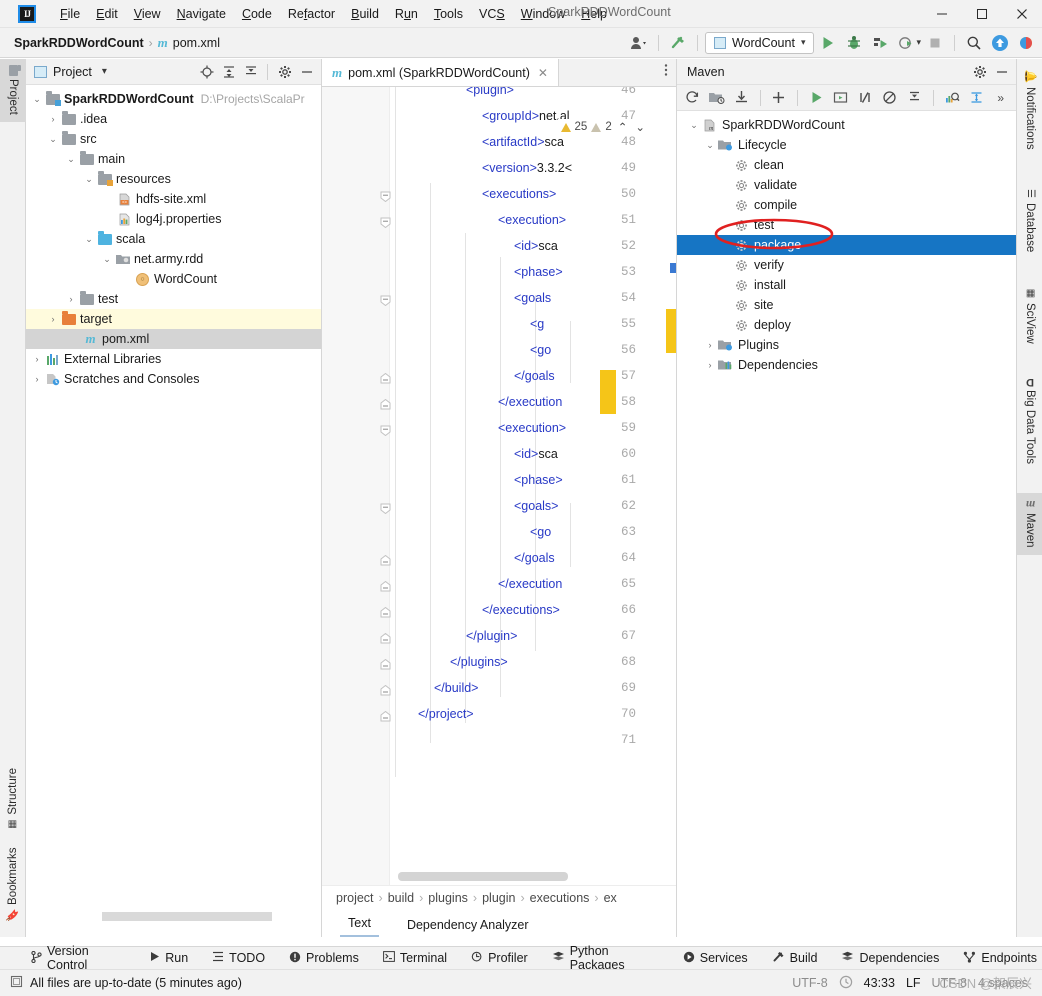 The width and height of the screenshot is (1042, 996). Describe the element at coordinates (1029, 316) in the screenshot. I see `sidebar-item-sciview: ▦ SciView` at that location.